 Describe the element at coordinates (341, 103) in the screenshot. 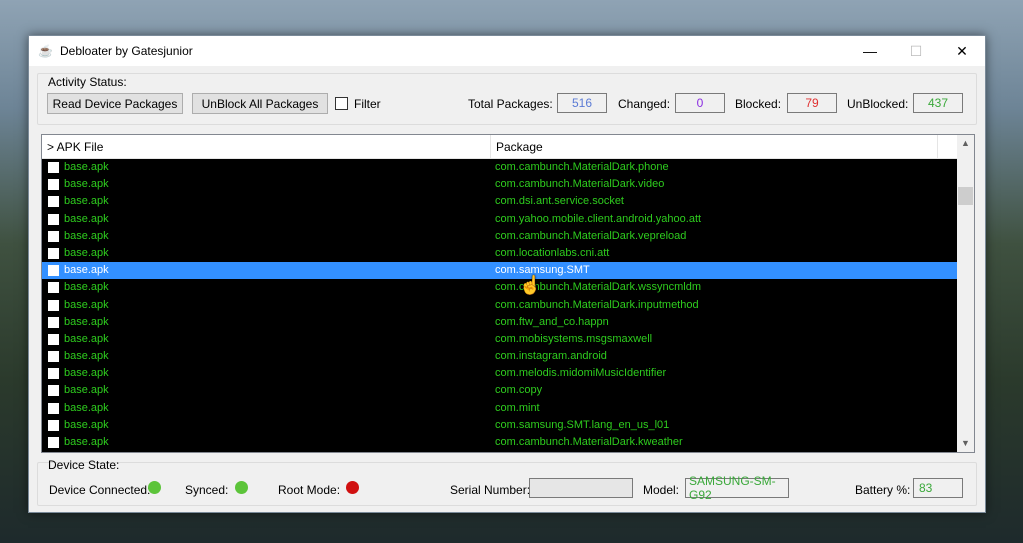

I see `filter-checkbox` at that location.